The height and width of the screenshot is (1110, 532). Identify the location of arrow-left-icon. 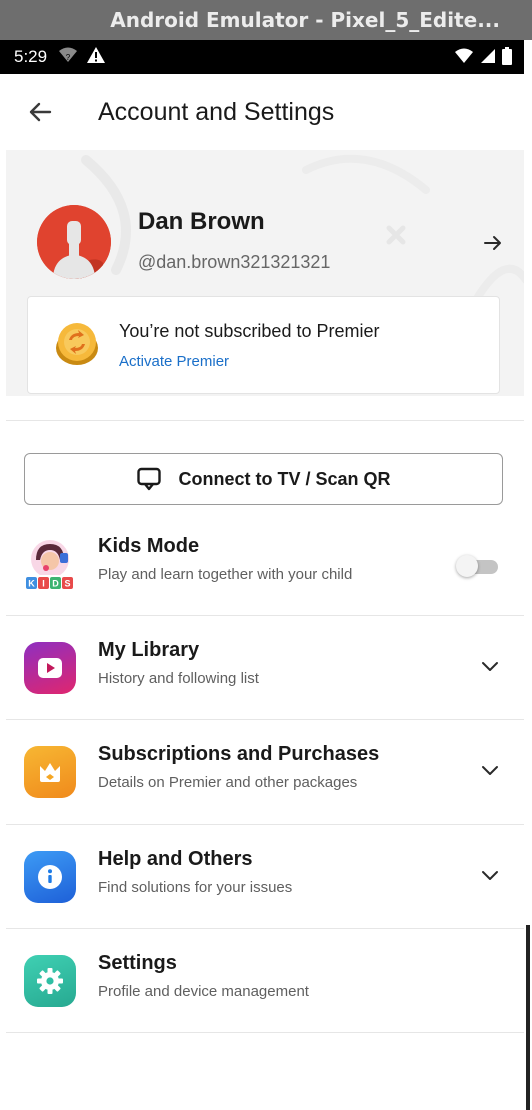
(40, 112).